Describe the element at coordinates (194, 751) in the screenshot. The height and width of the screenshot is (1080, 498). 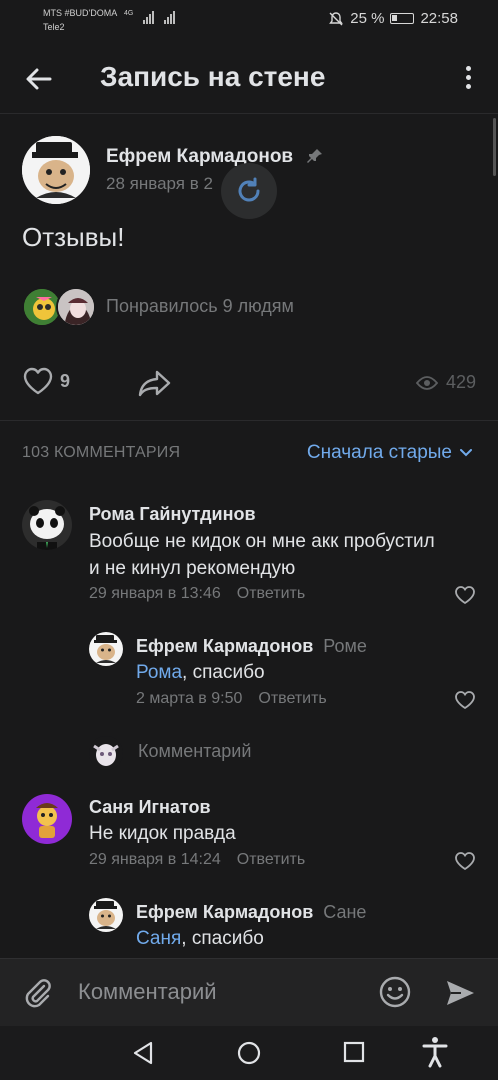
I see `inline-comment-input: Комментарий` at that location.